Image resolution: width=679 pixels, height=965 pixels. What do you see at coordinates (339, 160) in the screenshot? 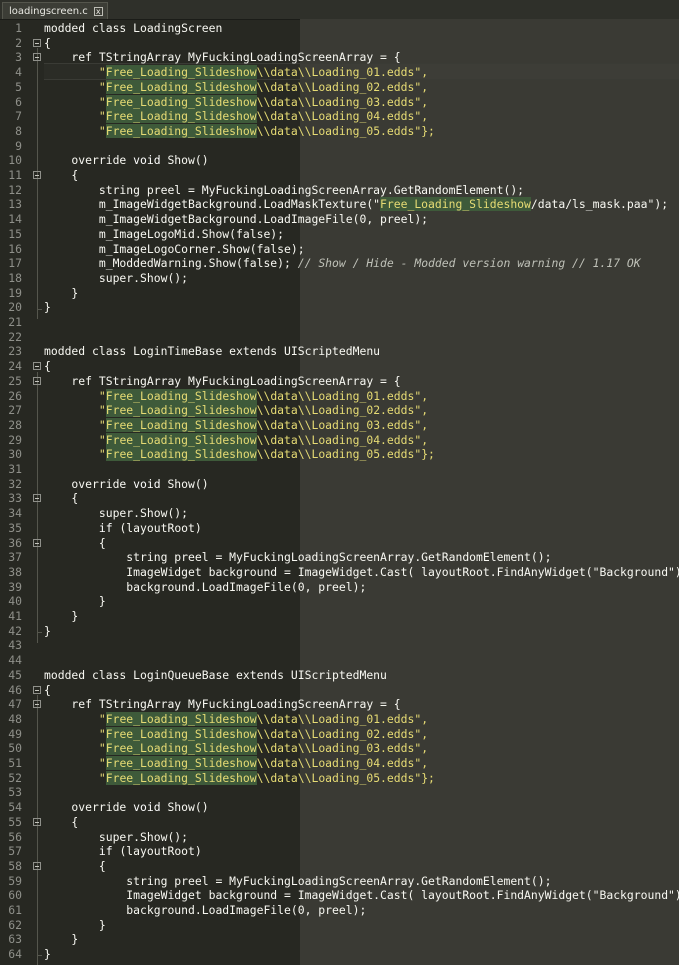
I see `code-line: 10 override void Show()` at bounding box center [339, 160].